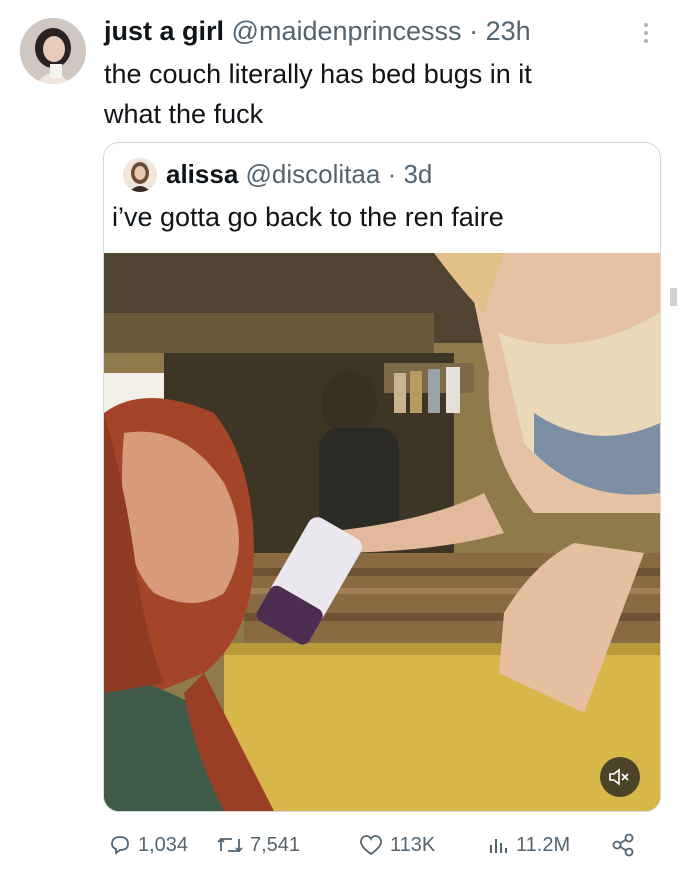  Describe the element at coordinates (202, 174) in the screenshot. I see `quoted-author-display-name: alissa` at that location.